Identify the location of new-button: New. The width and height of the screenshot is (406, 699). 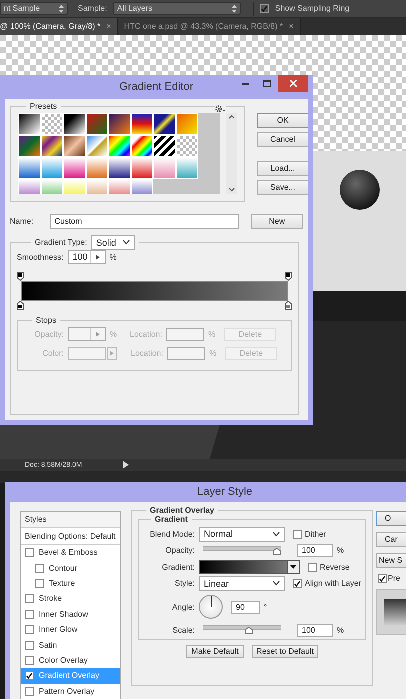
(277, 221).